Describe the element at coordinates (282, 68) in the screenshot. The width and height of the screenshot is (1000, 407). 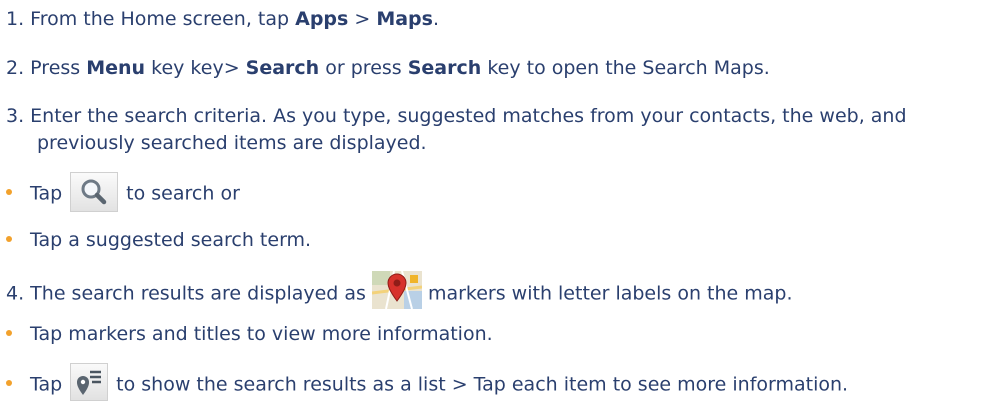
I see `step-2-search-1: Search` at that location.